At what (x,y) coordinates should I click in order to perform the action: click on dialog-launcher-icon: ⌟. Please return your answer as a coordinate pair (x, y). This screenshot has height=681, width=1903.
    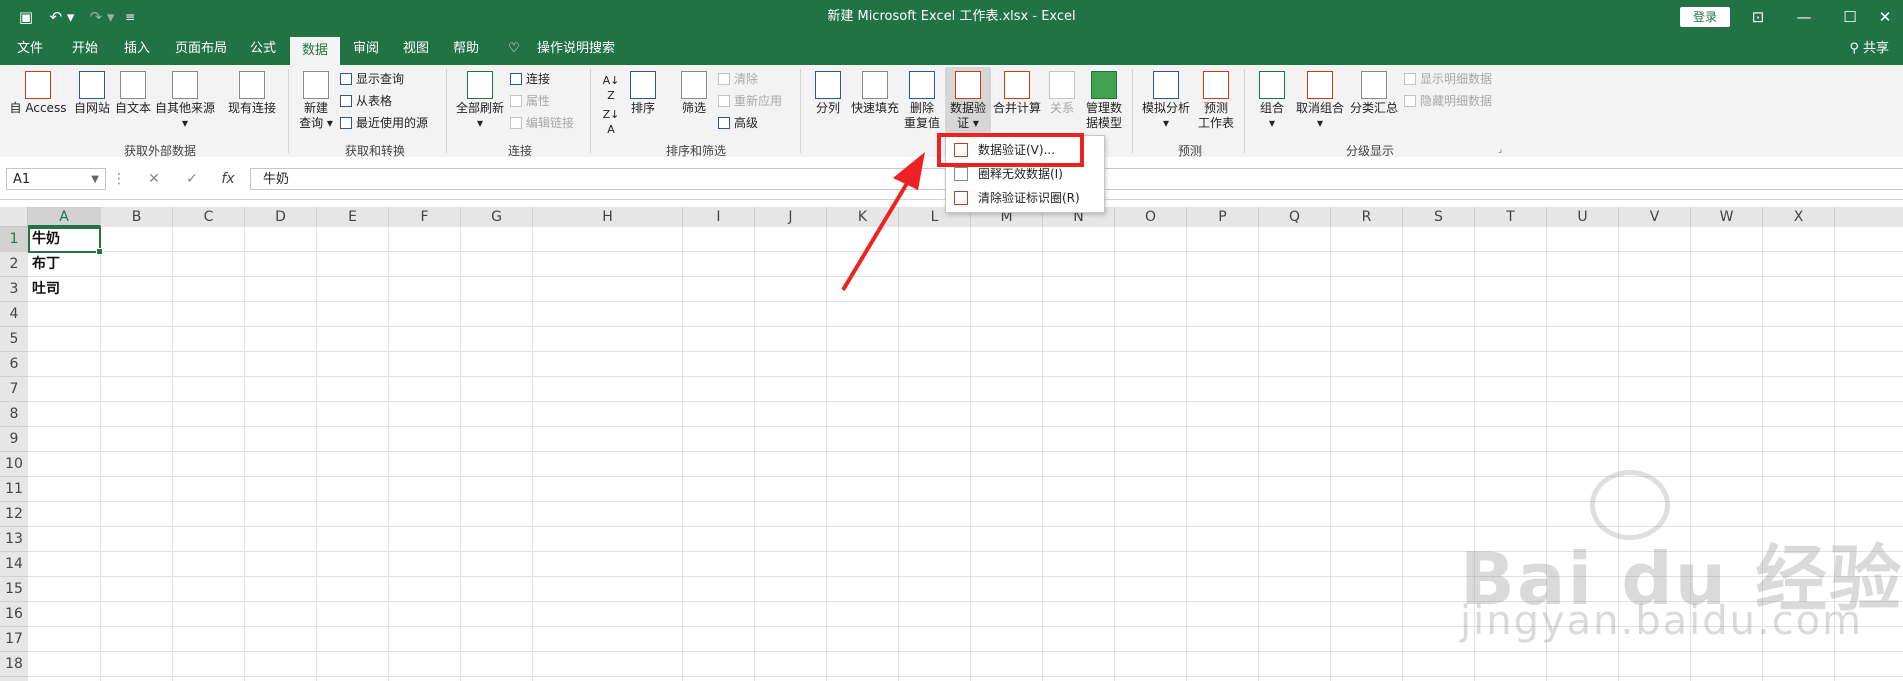
    Looking at the image, I should click on (1500, 150).